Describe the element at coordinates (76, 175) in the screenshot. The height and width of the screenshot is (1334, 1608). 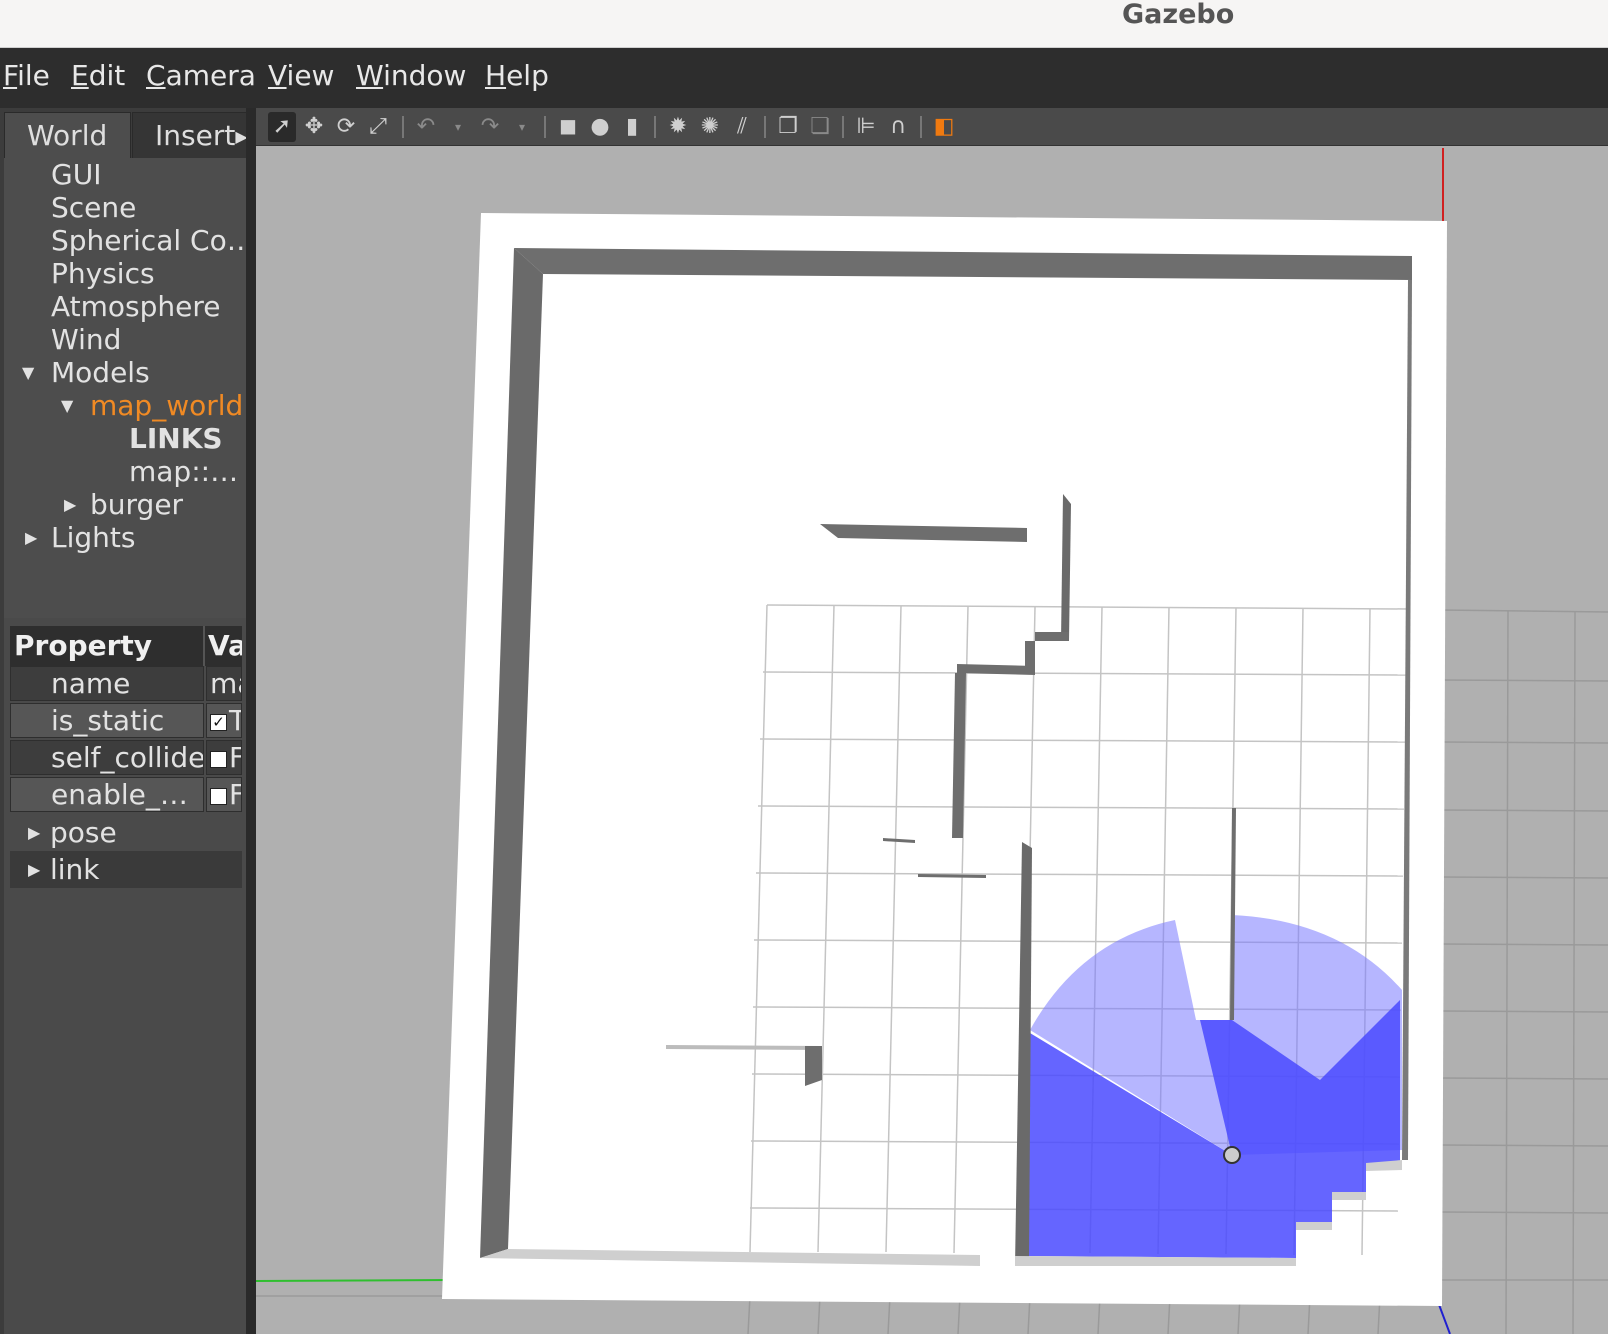
I see `tree-item-gui: GUI` at that location.